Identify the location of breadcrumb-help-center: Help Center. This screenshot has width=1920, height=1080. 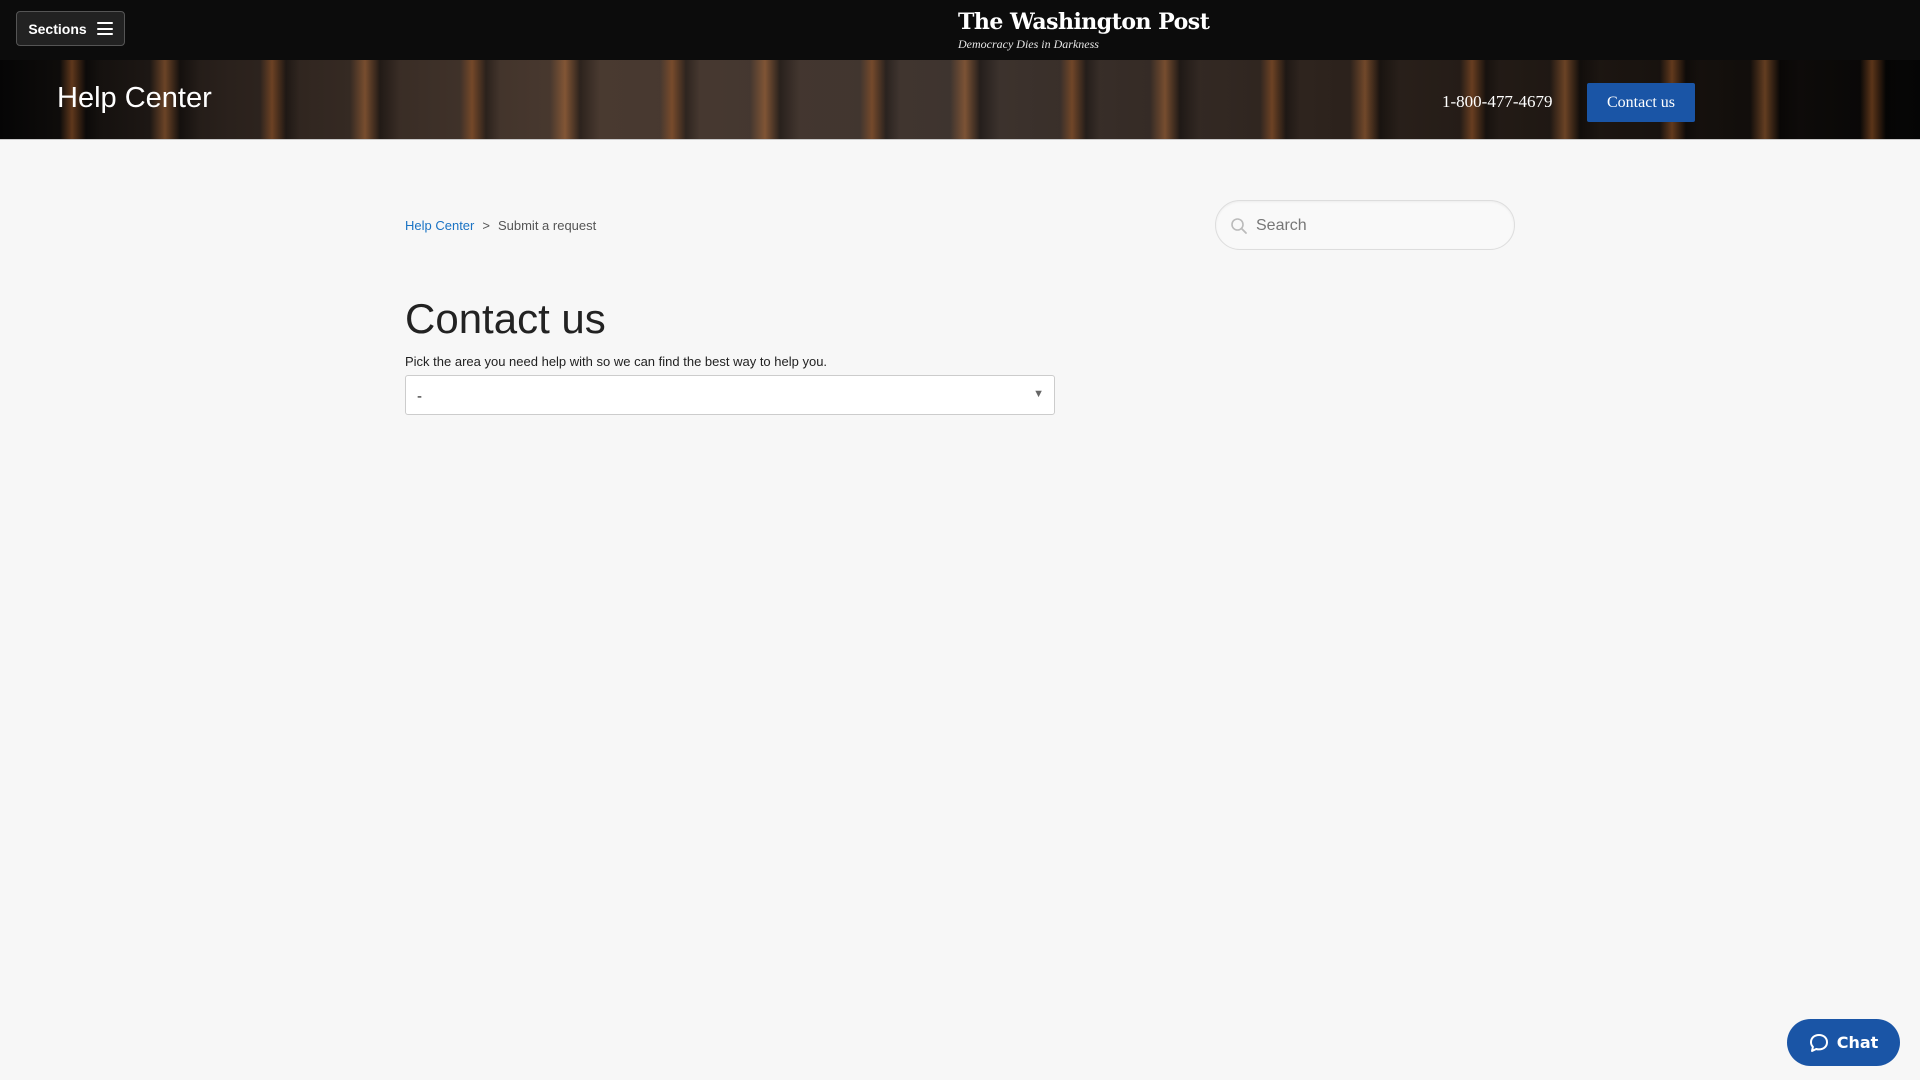
(439, 225).